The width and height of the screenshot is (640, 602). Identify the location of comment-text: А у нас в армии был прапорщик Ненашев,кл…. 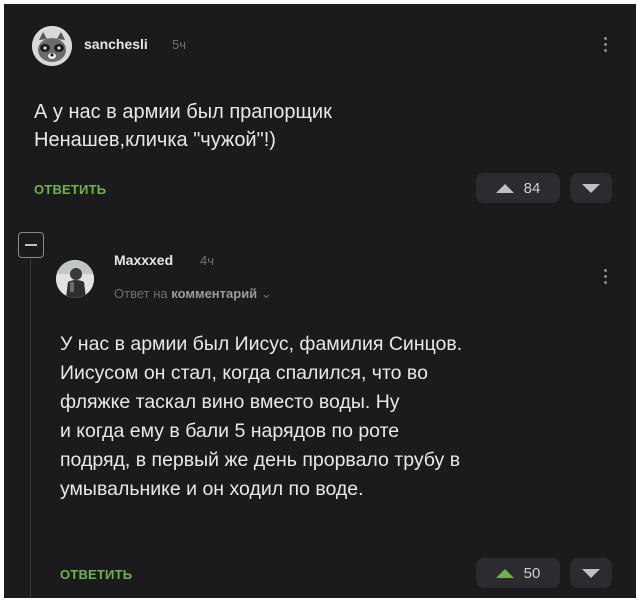
(183, 126).